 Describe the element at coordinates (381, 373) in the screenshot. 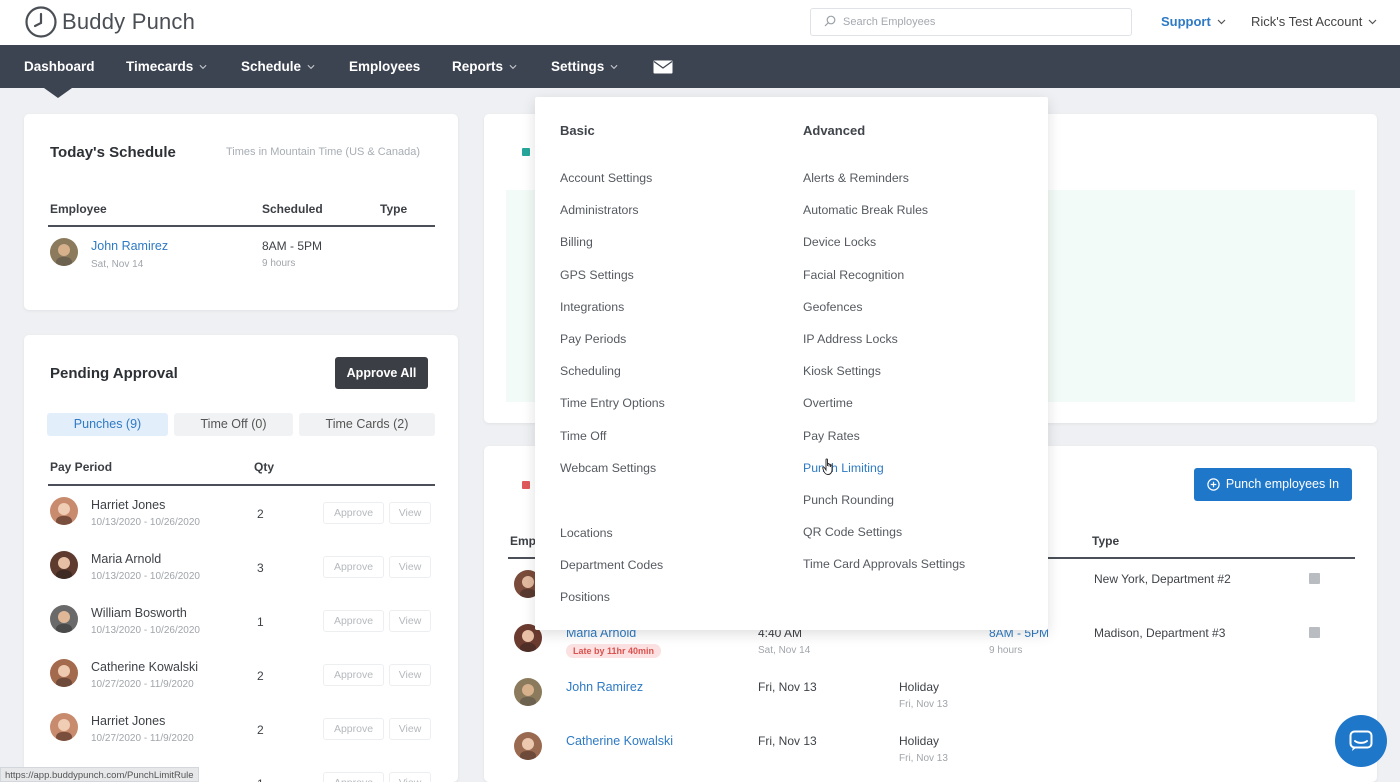

I see `approve-all-button: Approve All` at that location.